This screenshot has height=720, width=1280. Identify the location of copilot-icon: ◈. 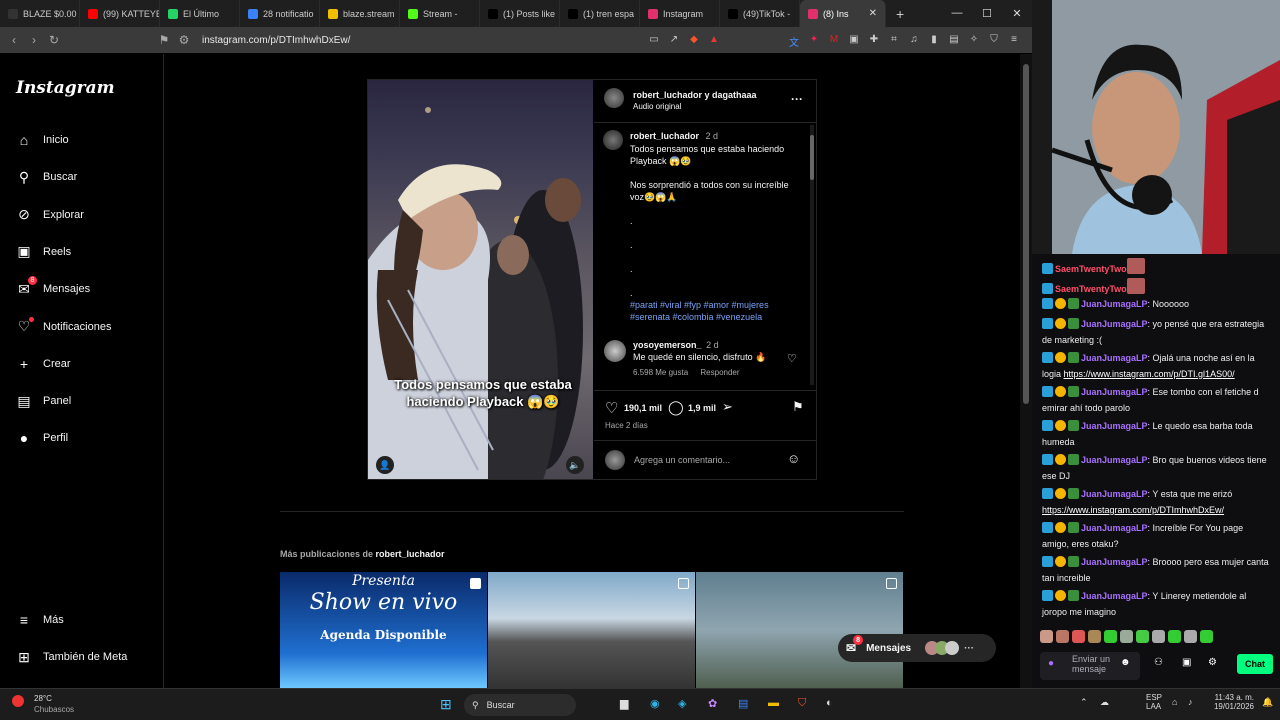
(682, 703).